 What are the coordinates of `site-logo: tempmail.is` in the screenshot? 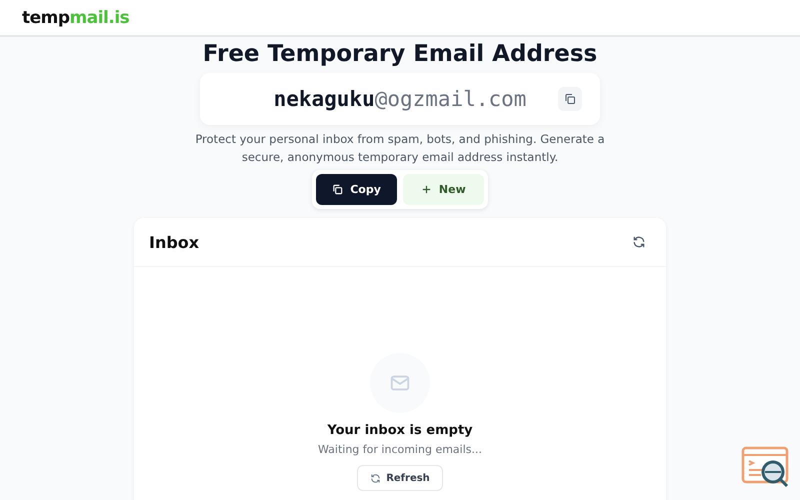 It's located at (76, 18).